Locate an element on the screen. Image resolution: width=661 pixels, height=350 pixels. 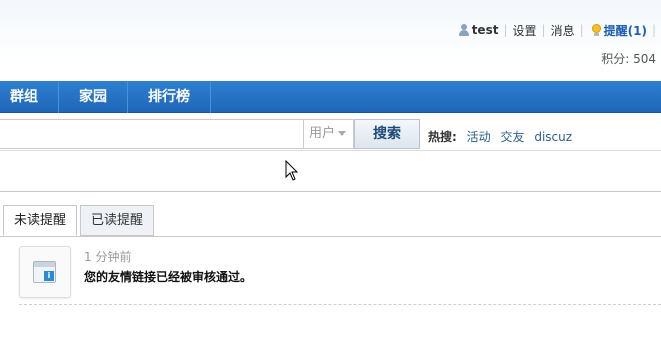
notice-divider is located at coordinates (340, 304).